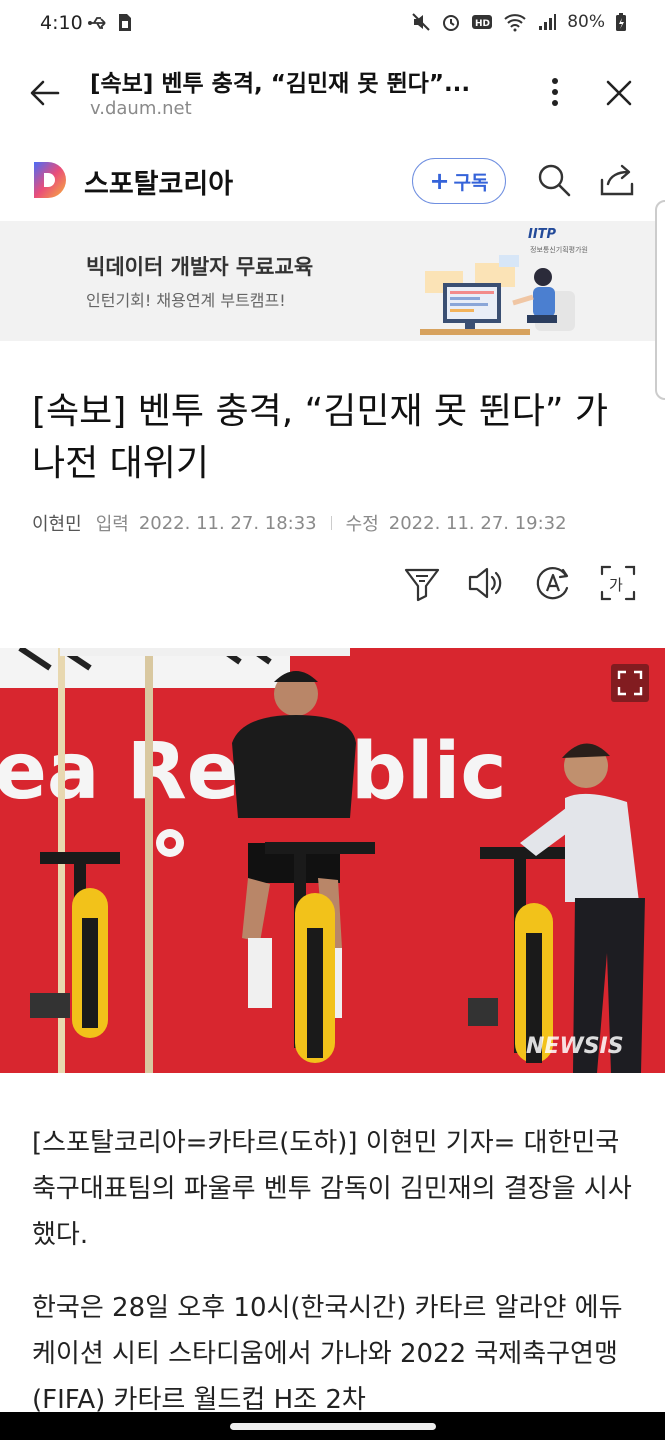 Image resolution: width=665 pixels, height=1440 pixels. What do you see at coordinates (630, 683) in the screenshot?
I see `fullscreen-icon` at bounding box center [630, 683].